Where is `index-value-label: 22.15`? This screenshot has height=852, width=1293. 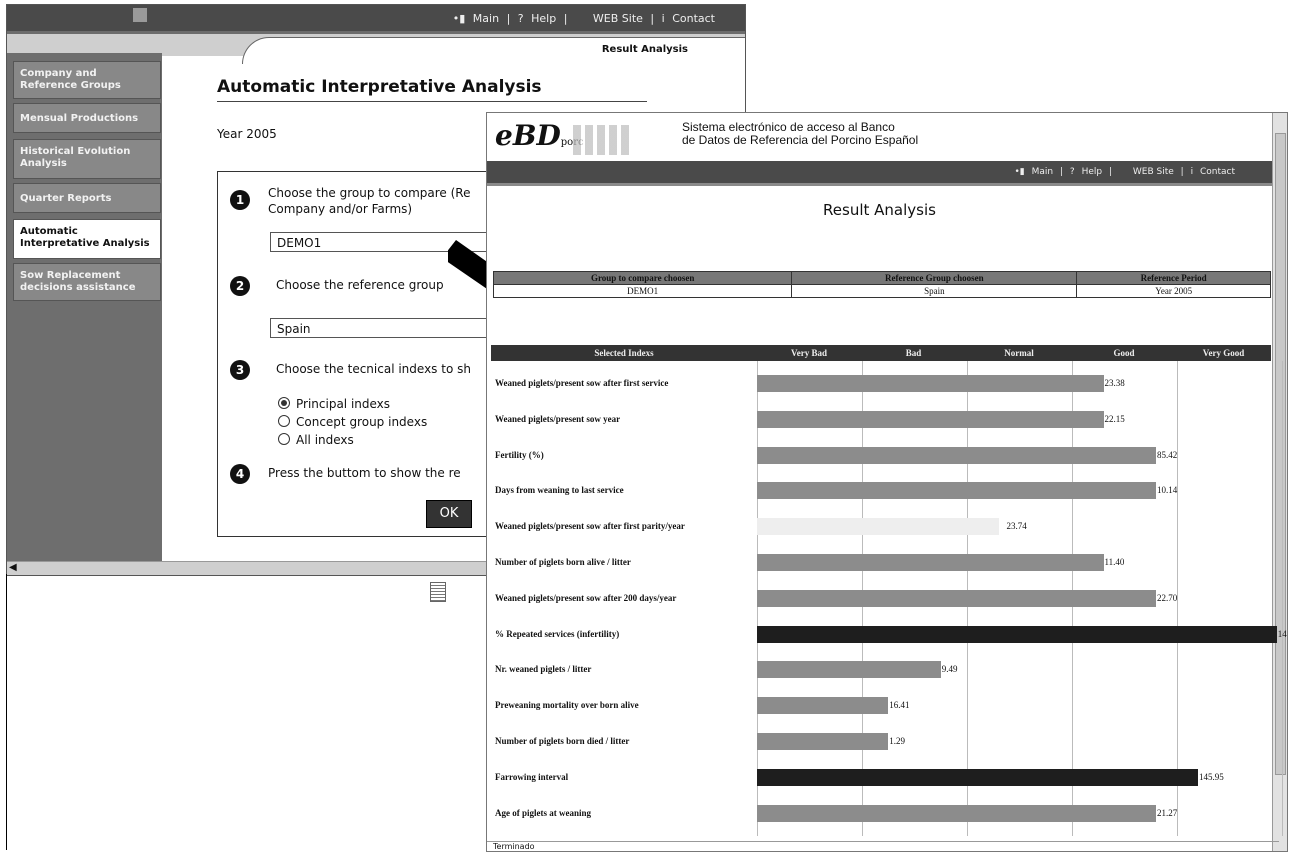
index-value-label: 22.15 is located at coordinates (1114, 418).